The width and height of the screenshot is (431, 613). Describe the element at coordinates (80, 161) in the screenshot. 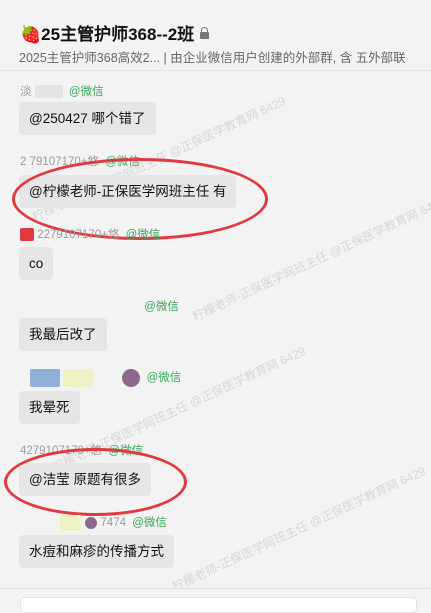

I see `sender-name: 2 79107170+悠 @微信` at that location.